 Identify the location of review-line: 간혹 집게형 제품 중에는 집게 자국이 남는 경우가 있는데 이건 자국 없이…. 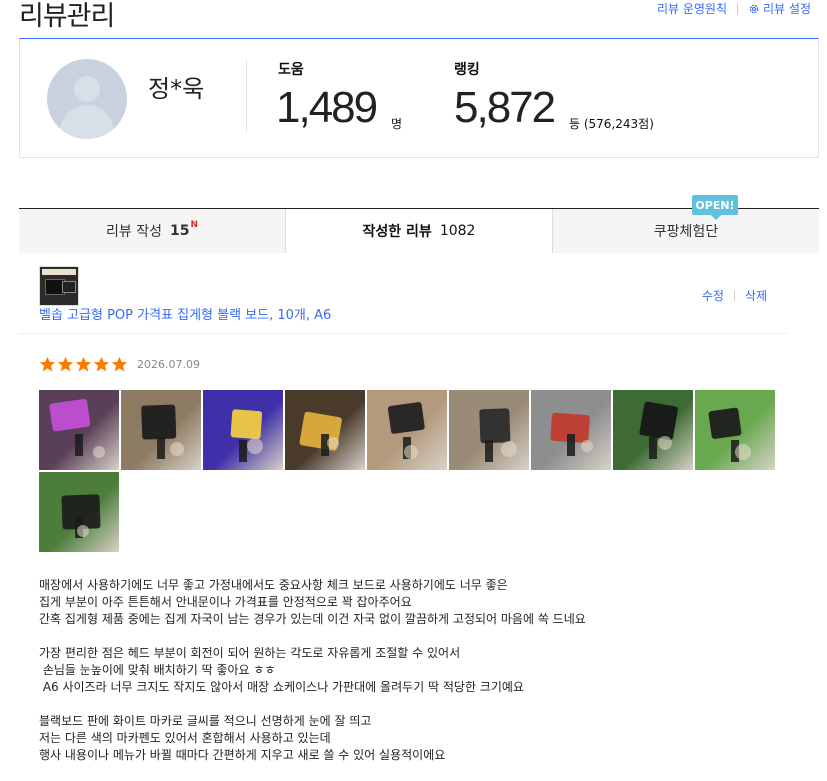
(312, 619).